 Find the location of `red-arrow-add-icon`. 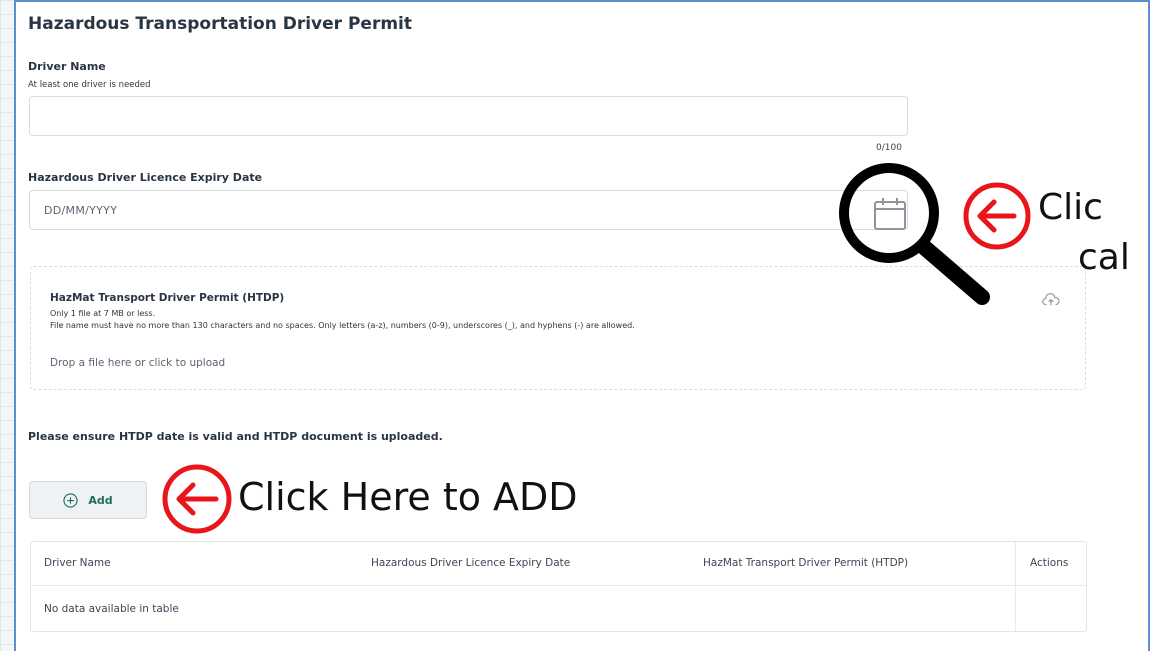

red-arrow-add-icon is located at coordinates (197, 499).